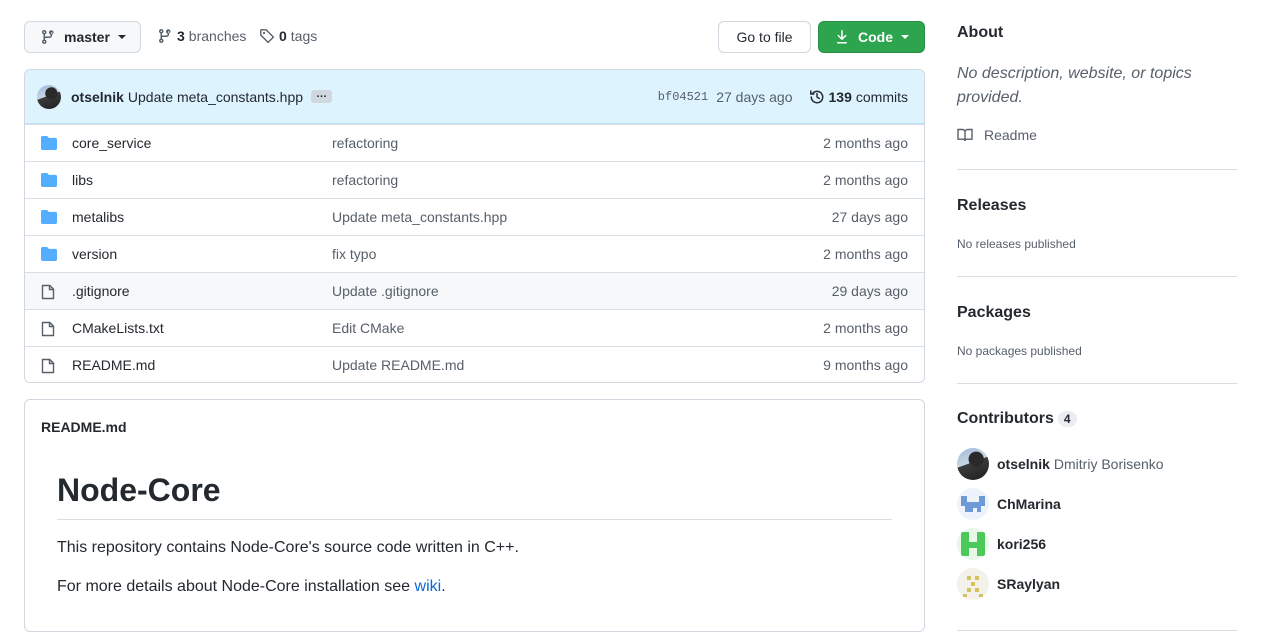 This screenshot has height=640, width=1280. I want to click on contributor-login: ChMarina, so click(1029, 504).